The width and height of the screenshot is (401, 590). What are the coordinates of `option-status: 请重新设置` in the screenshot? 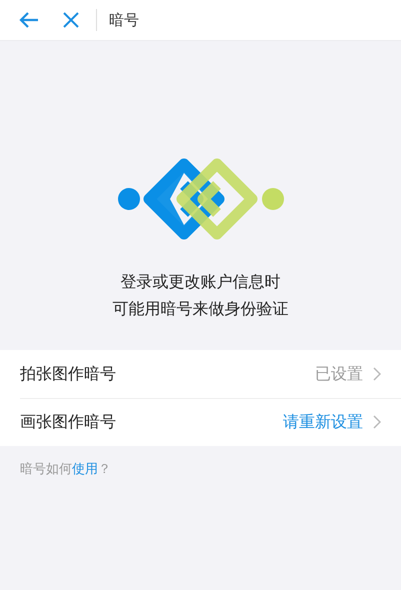 It's located at (323, 422).